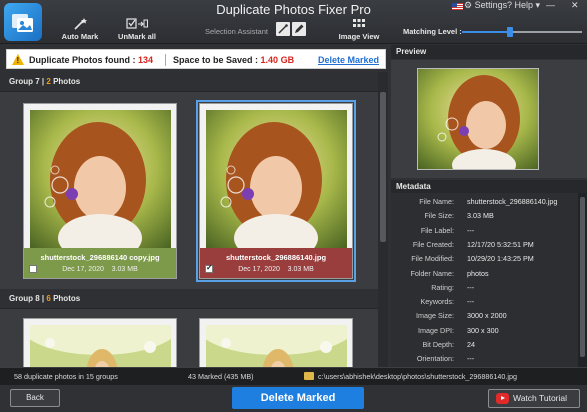 The width and height of the screenshot is (587, 412). What do you see at coordinates (484, 360) in the screenshot?
I see `metadata-row: Orientation: ---` at bounding box center [484, 360].